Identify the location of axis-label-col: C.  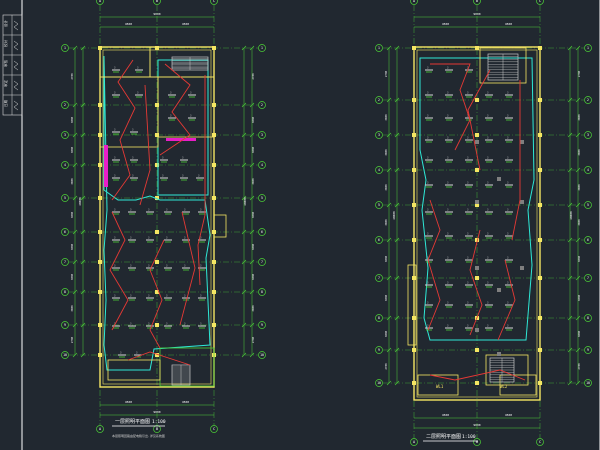
(540, 442).